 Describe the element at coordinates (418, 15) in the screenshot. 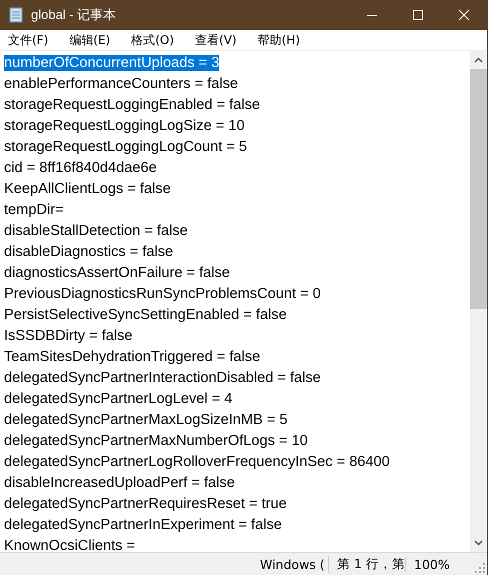

I see `maximize-icon` at that location.